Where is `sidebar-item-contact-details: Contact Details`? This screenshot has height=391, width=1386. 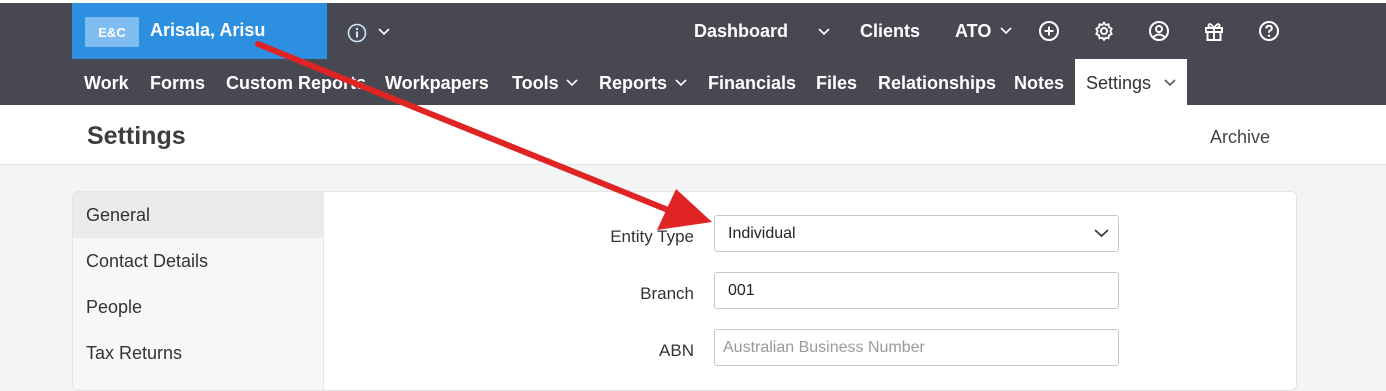
sidebar-item-contact-details: Contact Details is located at coordinates (198, 261).